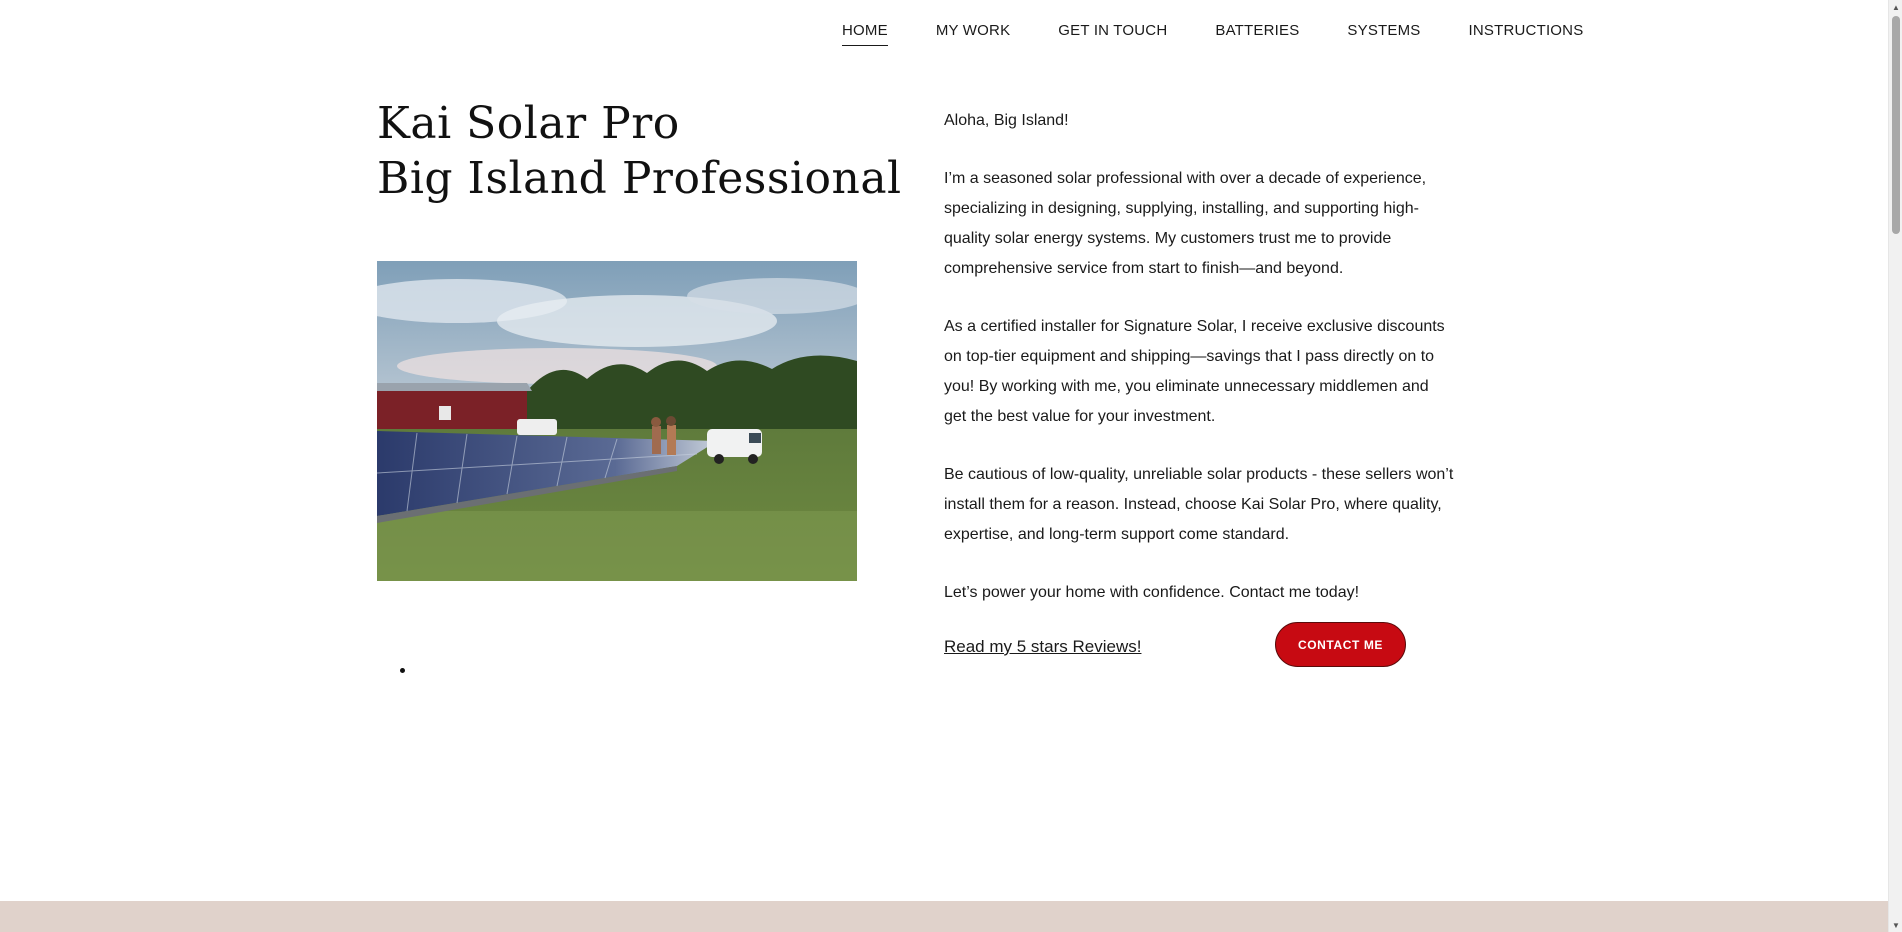 Image resolution: width=1902 pixels, height=932 pixels. What do you see at coordinates (528, 123) in the screenshot?
I see `title-line-1: Kai Solar Pro` at bounding box center [528, 123].